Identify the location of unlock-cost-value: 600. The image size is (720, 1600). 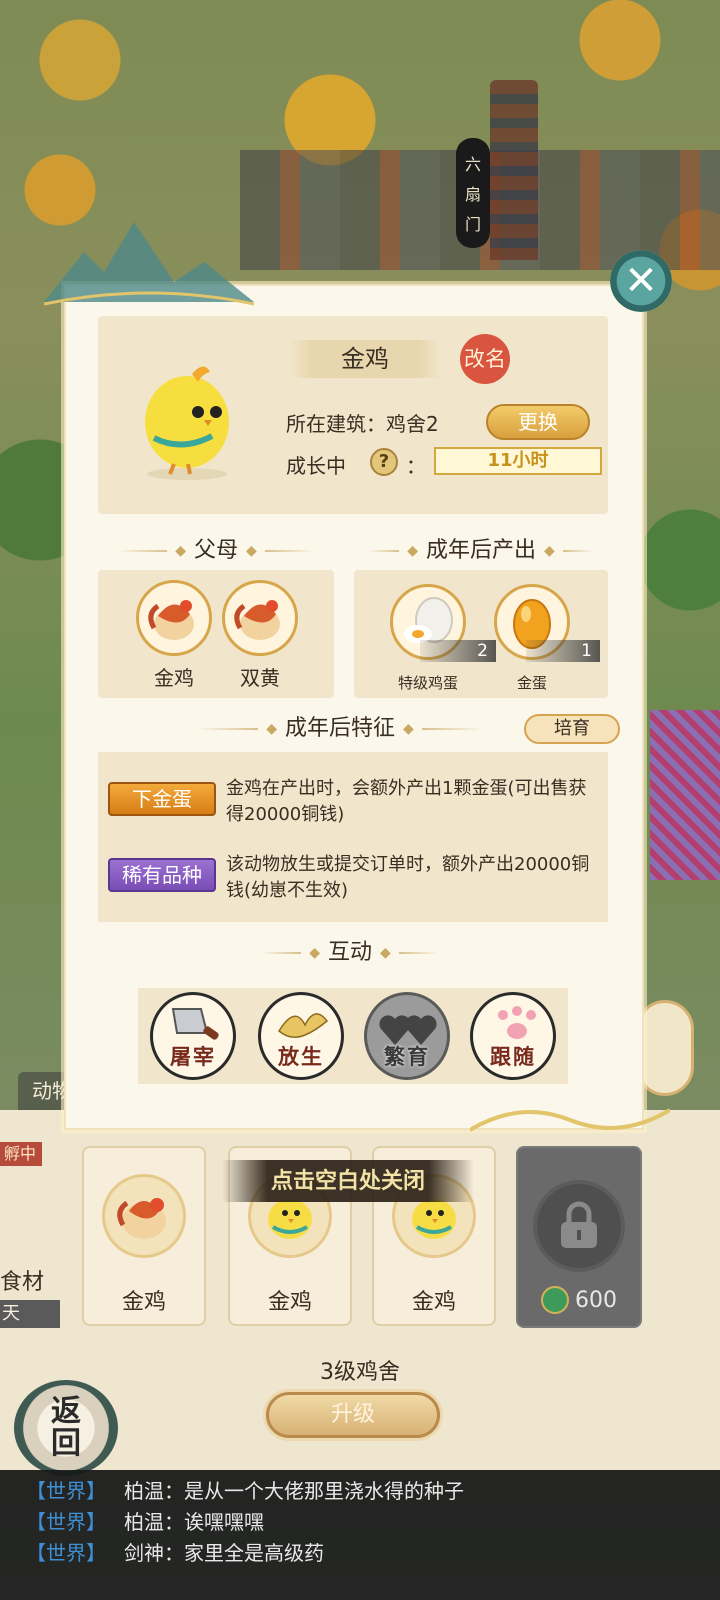
(596, 1300).